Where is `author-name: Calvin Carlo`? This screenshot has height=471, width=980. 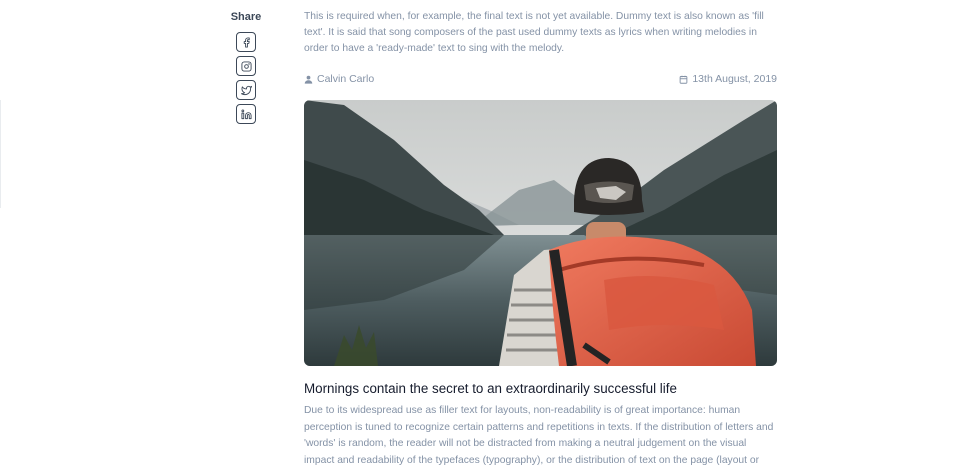
author-name: Calvin Carlo is located at coordinates (346, 79).